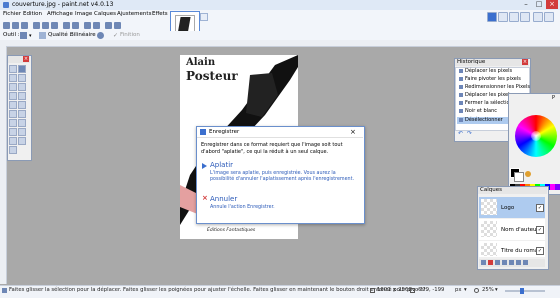 This screenshot has height=298, width=560. What do you see at coordinates (6, 25) in the screenshot?
I see `new-icon` at bounding box center [6, 25].